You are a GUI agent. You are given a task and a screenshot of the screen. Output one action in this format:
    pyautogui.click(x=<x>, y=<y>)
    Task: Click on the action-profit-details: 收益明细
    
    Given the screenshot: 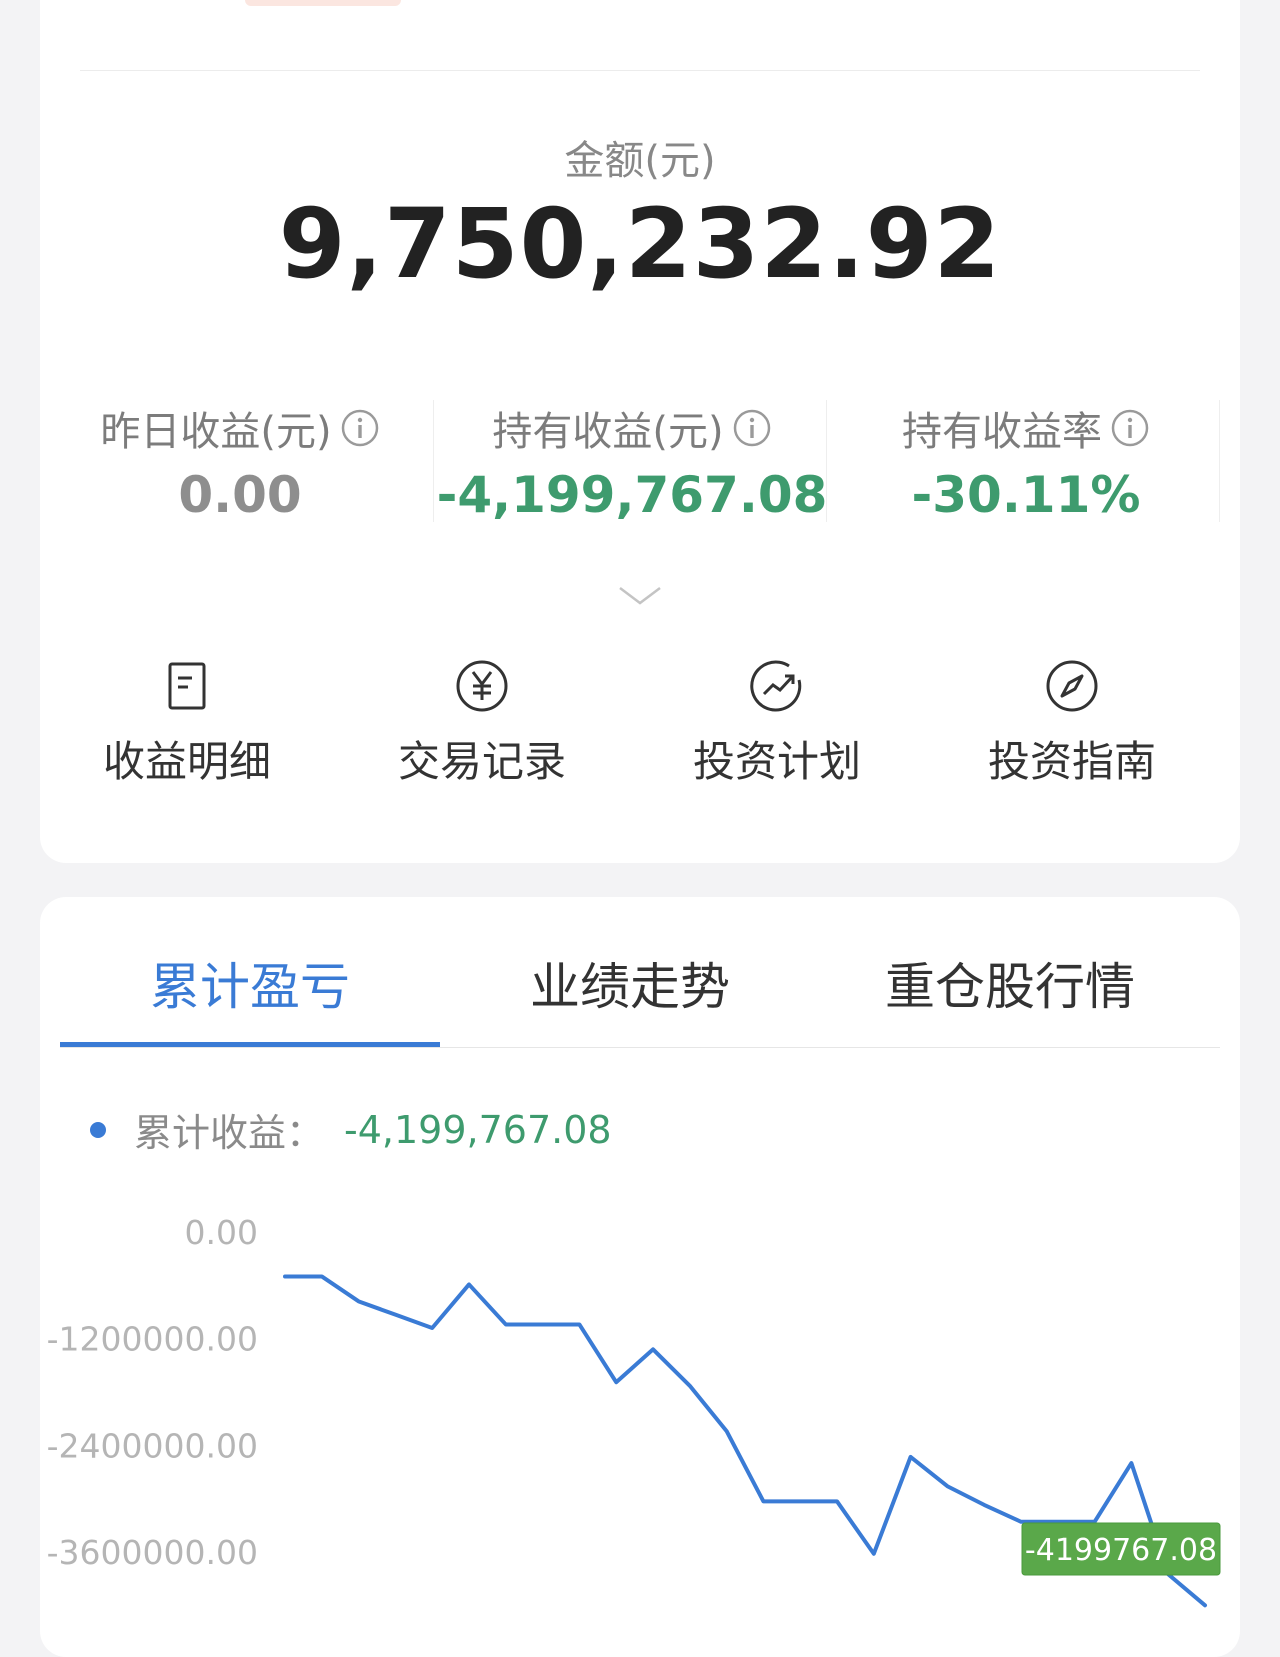 What is the action you would take?
    pyautogui.click(x=187, y=723)
    